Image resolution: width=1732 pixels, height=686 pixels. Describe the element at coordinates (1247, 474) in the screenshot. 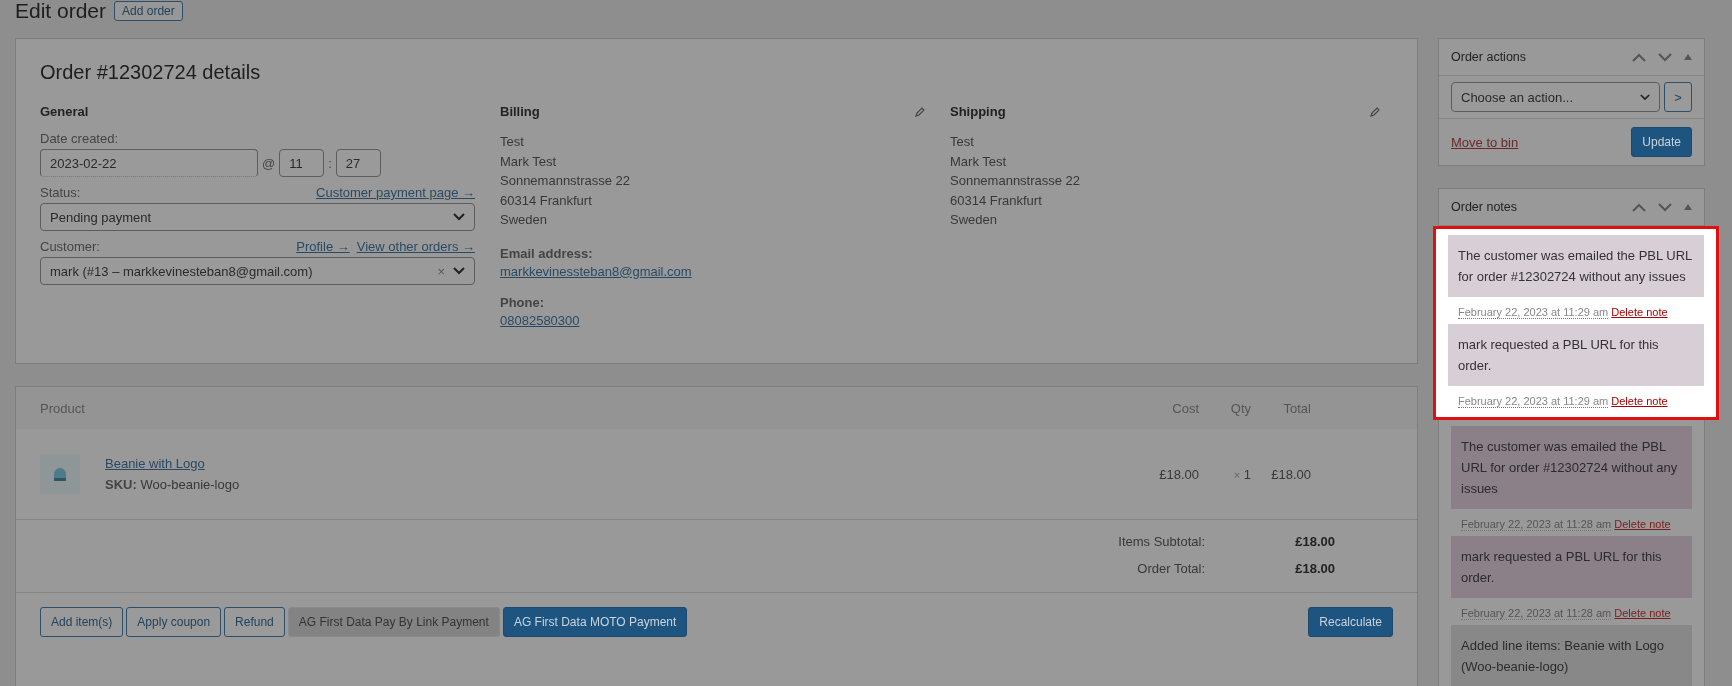

I see `qty-cell: 1` at that location.